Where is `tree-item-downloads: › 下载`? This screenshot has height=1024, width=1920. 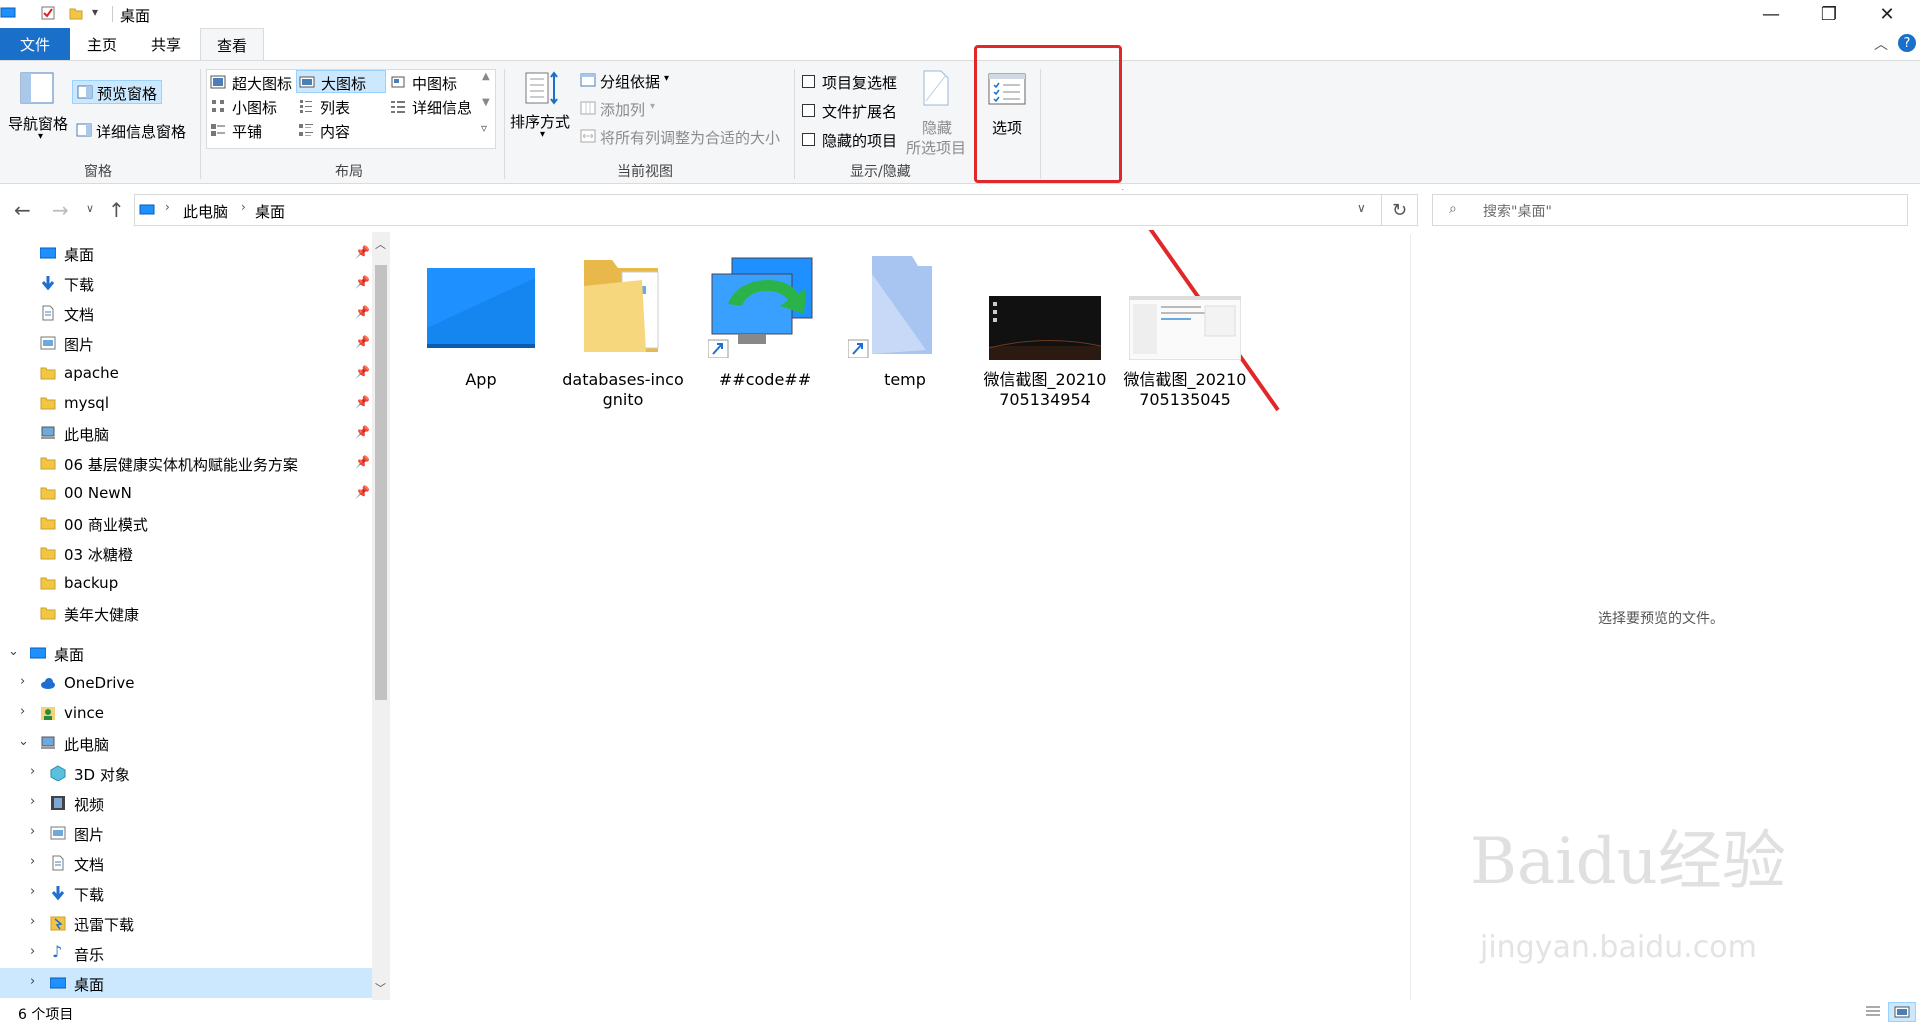
tree-item-downloads: › 下载 is located at coordinates (186, 893).